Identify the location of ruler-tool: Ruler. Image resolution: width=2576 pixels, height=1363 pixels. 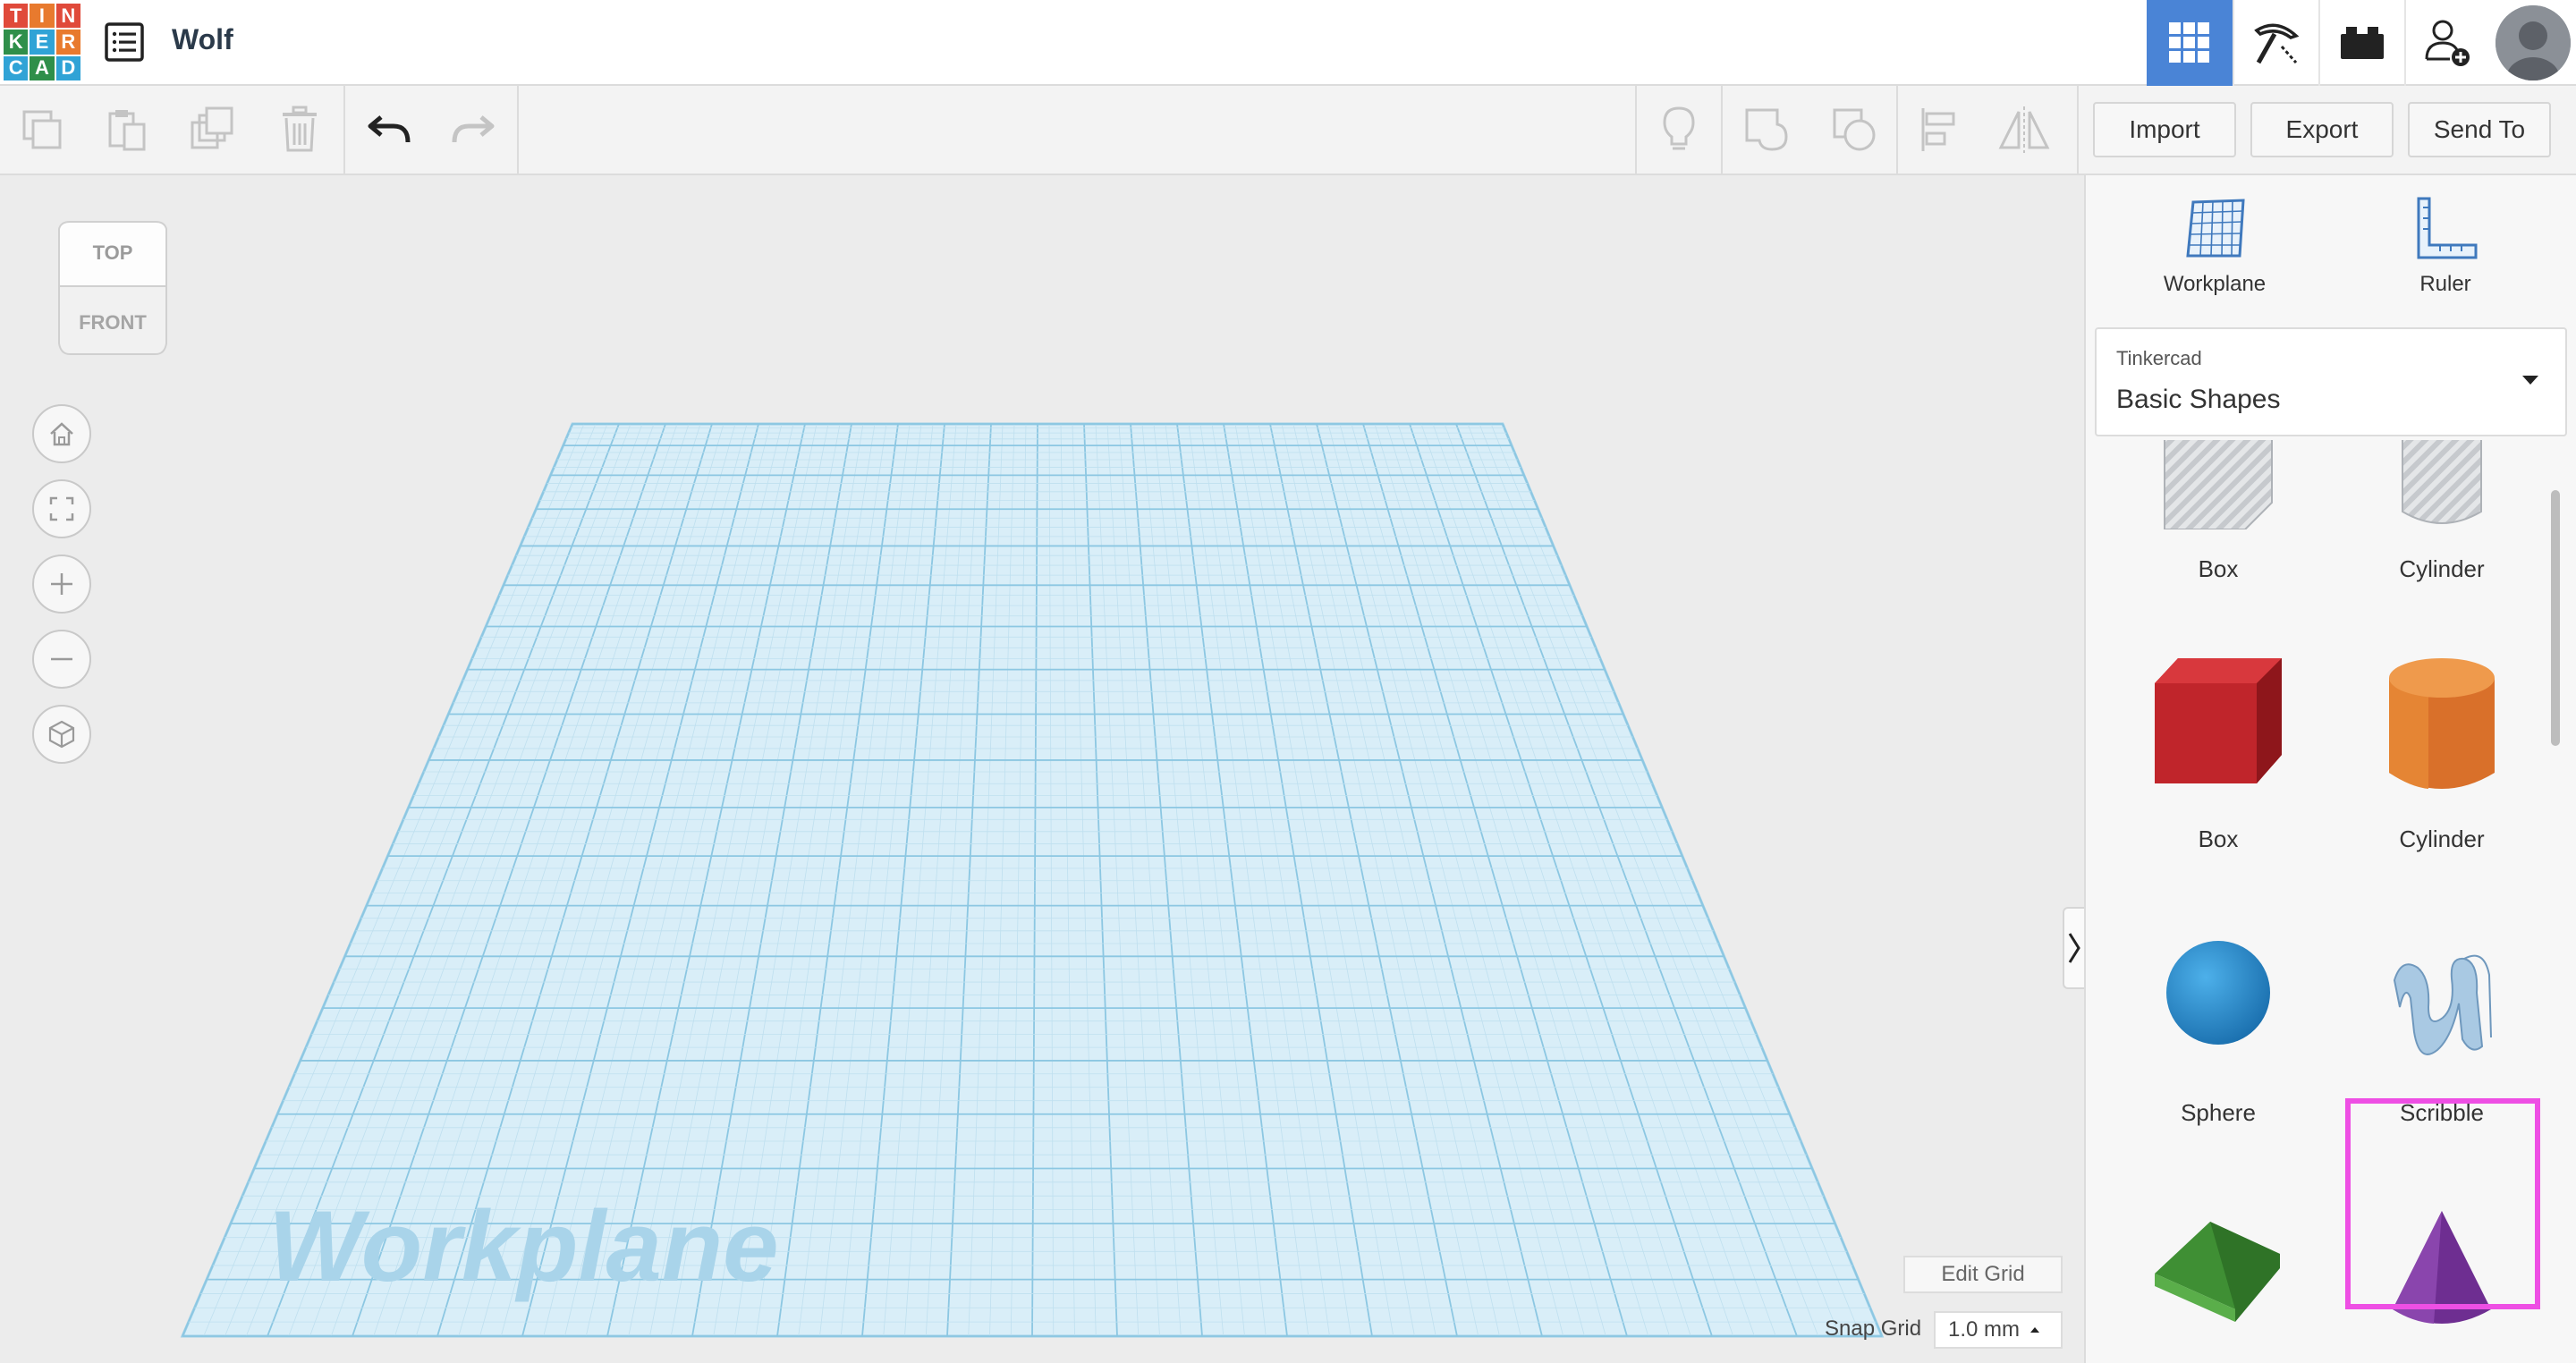
(2445, 253).